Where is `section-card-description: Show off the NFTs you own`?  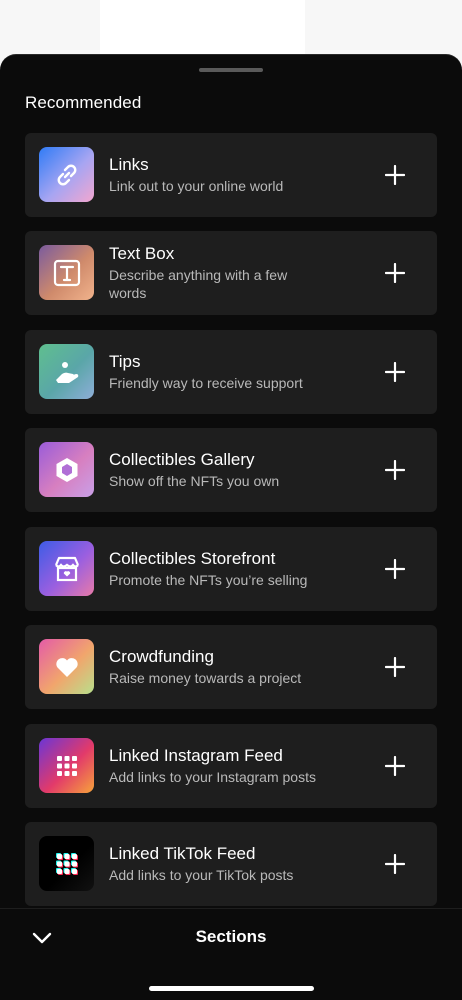
section-card-description: Show off the NFTs you own is located at coordinates (194, 481).